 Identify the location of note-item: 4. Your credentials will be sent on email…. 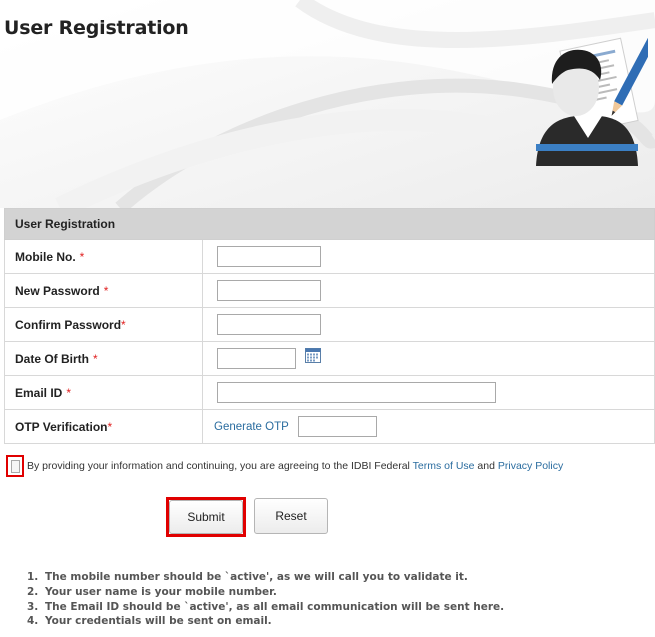
(149, 621).